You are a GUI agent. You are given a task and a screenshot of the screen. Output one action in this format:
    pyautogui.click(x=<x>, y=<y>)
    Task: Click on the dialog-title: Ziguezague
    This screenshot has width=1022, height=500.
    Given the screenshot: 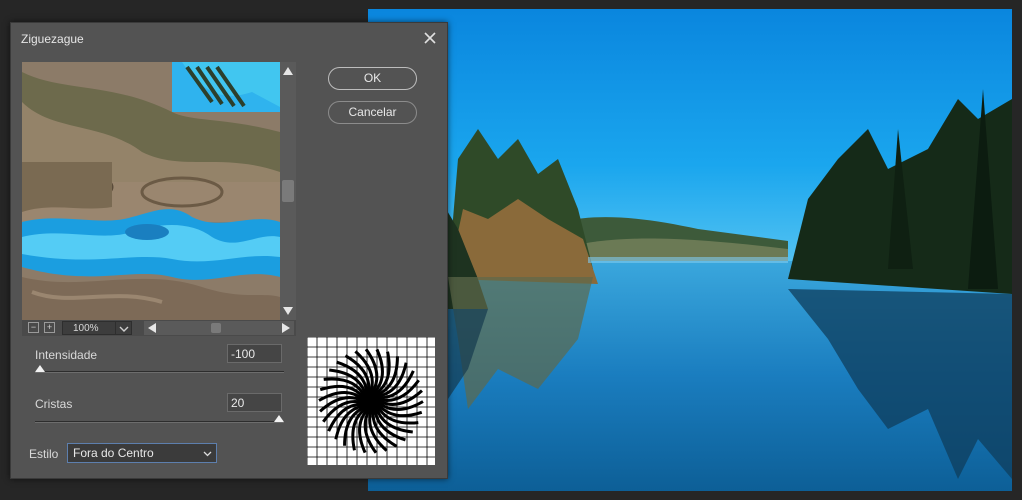 What is the action you would take?
    pyautogui.click(x=52, y=39)
    